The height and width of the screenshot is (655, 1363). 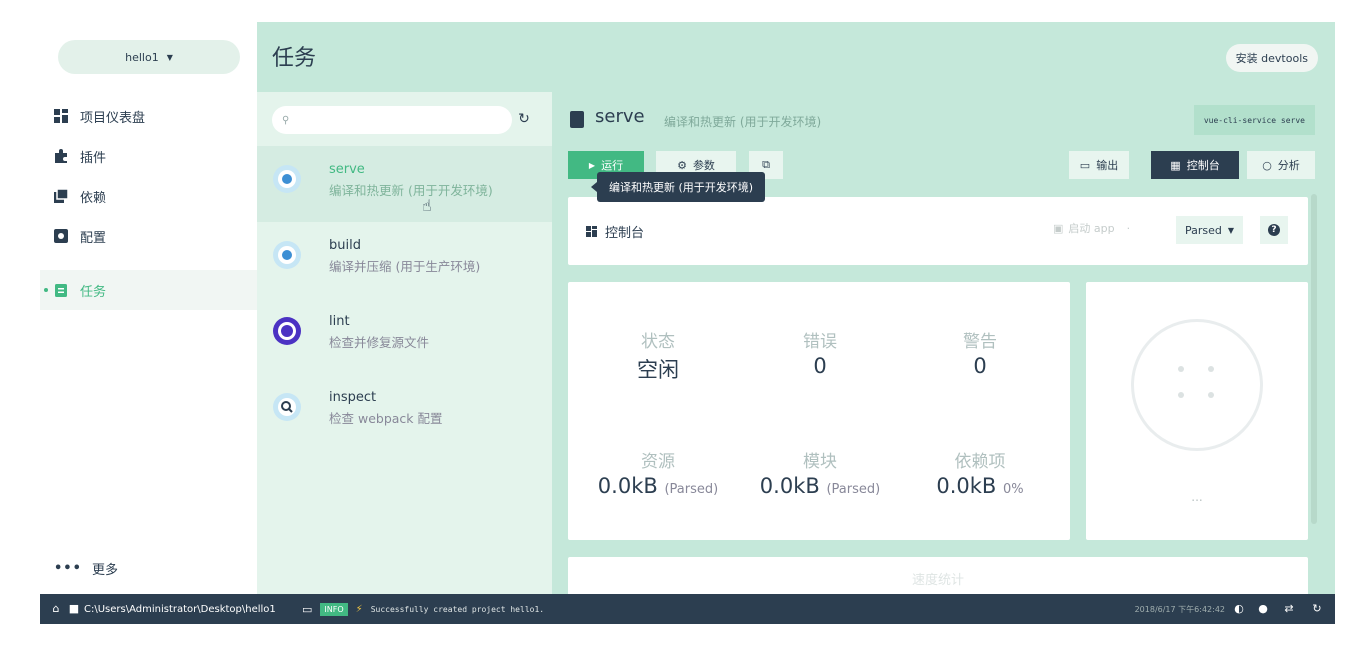 What do you see at coordinates (287, 179) in the screenshot?
I see `vue-cli-icon` at bounding box center [287, 179].